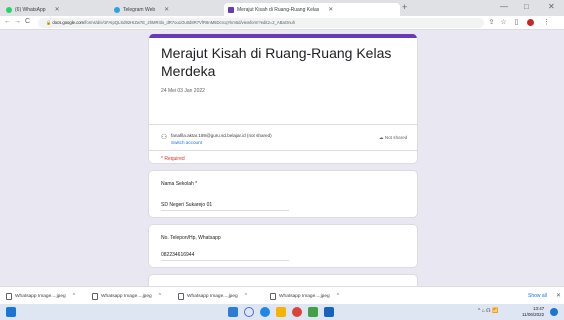  What do you see at coordinates (225, 206) in the screenshot?
I see `school-name-input: SD Negeri Sukarejo 01` at bounding box center [225, 206].